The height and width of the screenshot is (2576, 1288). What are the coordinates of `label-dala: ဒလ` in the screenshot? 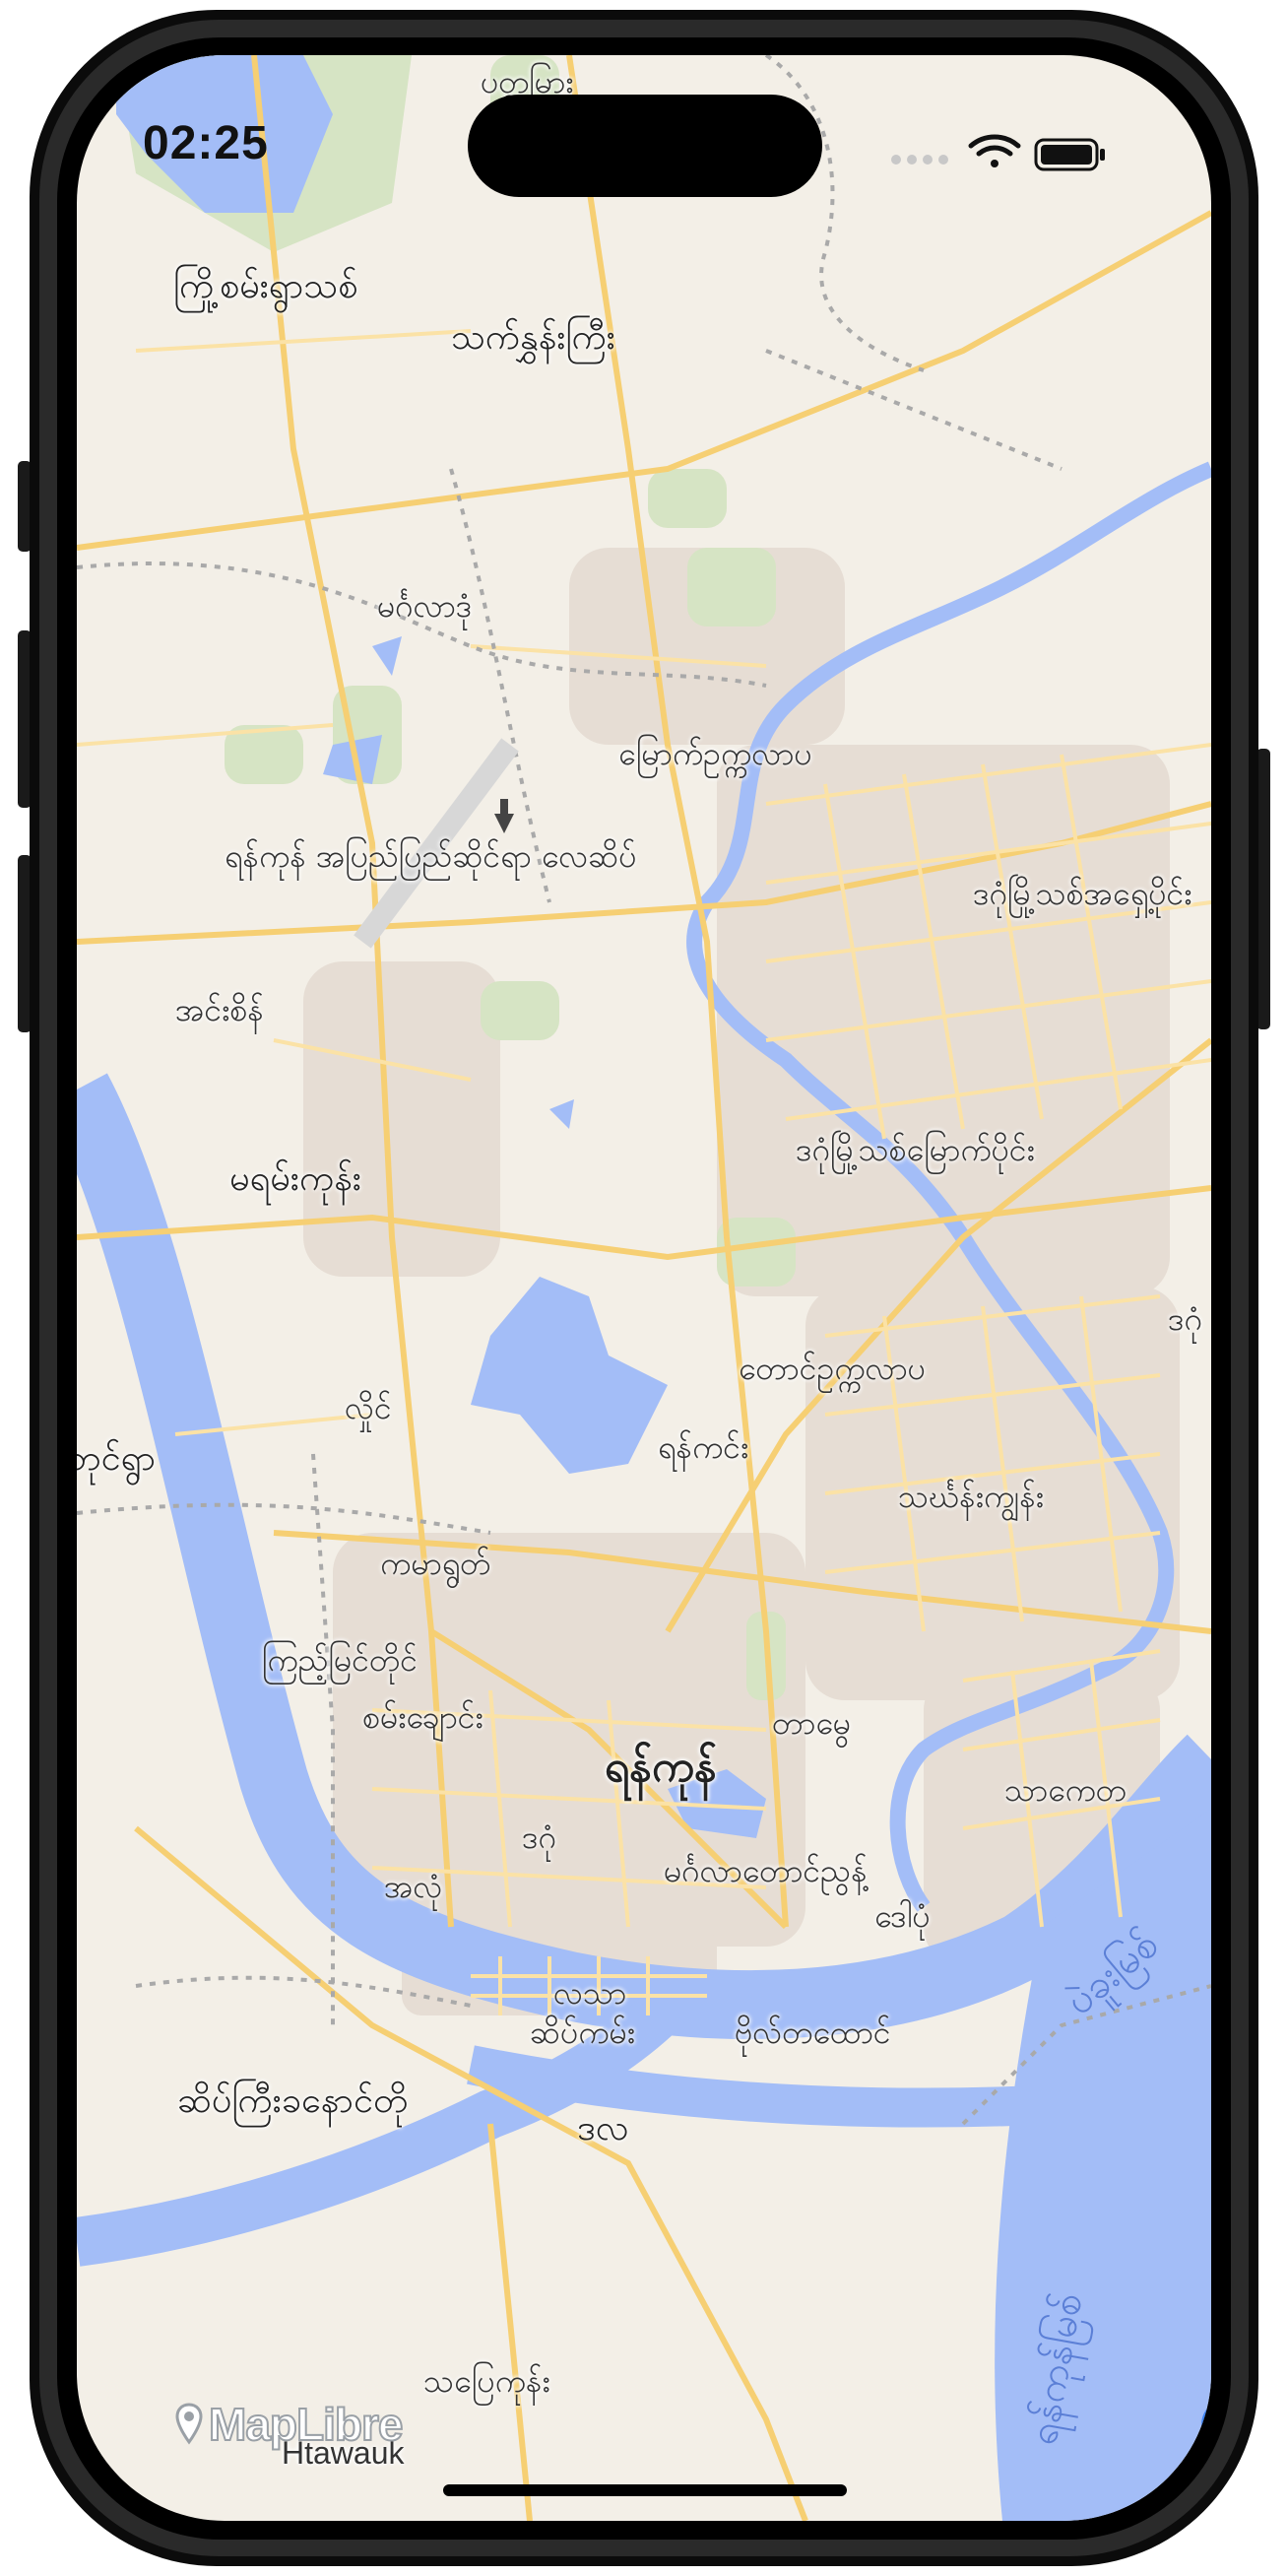 It's located at (603, 2128).